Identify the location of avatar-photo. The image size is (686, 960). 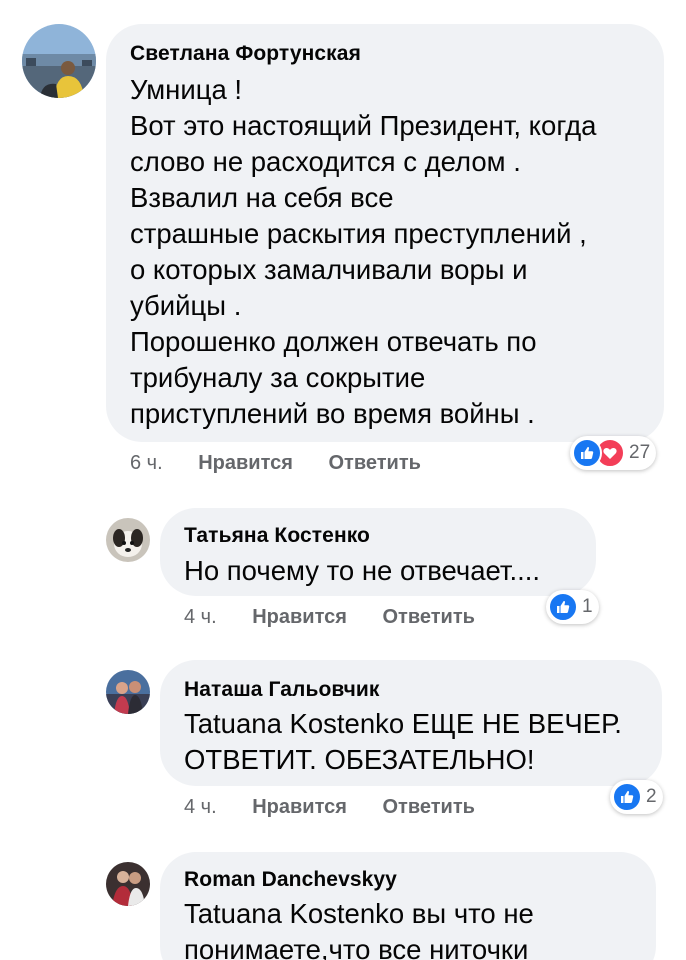
(128, 884).